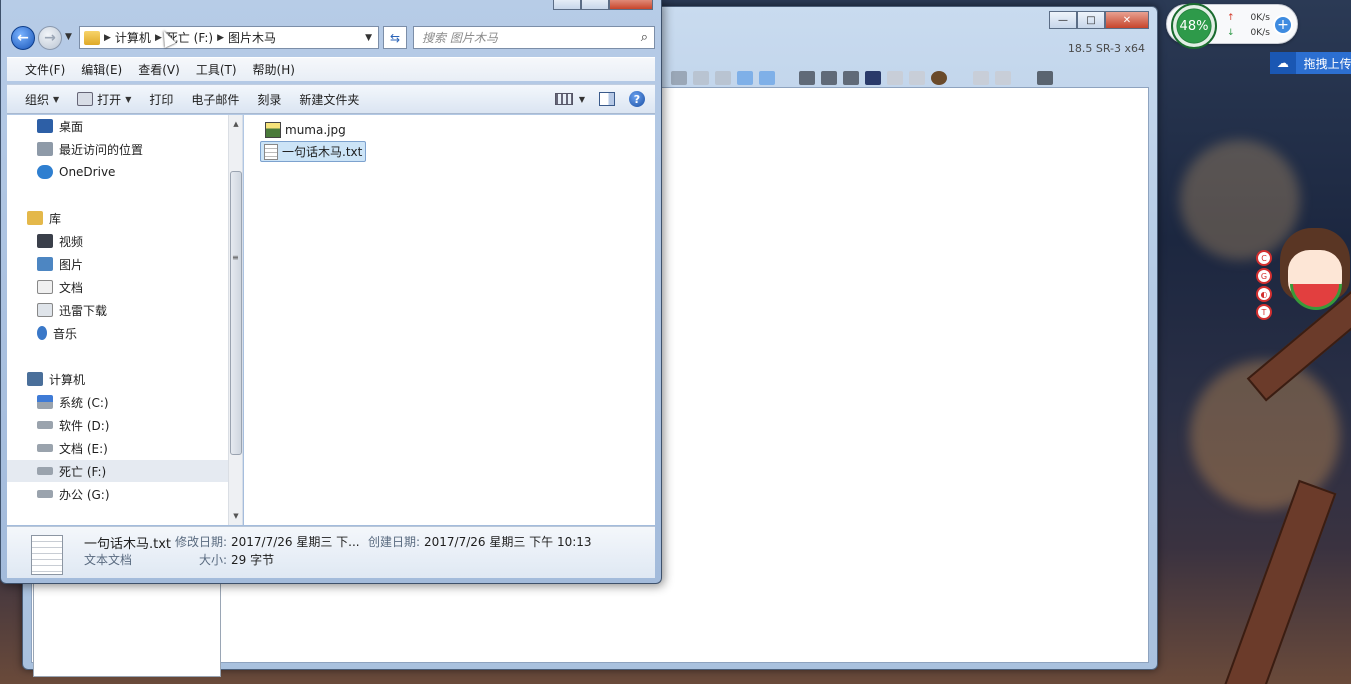 This screenshot has width=1351, height=684. What do you see at coordinates (1283, 25) in the screenshot?
I see `plus-icon: +` at bounding box center [1283, 25].